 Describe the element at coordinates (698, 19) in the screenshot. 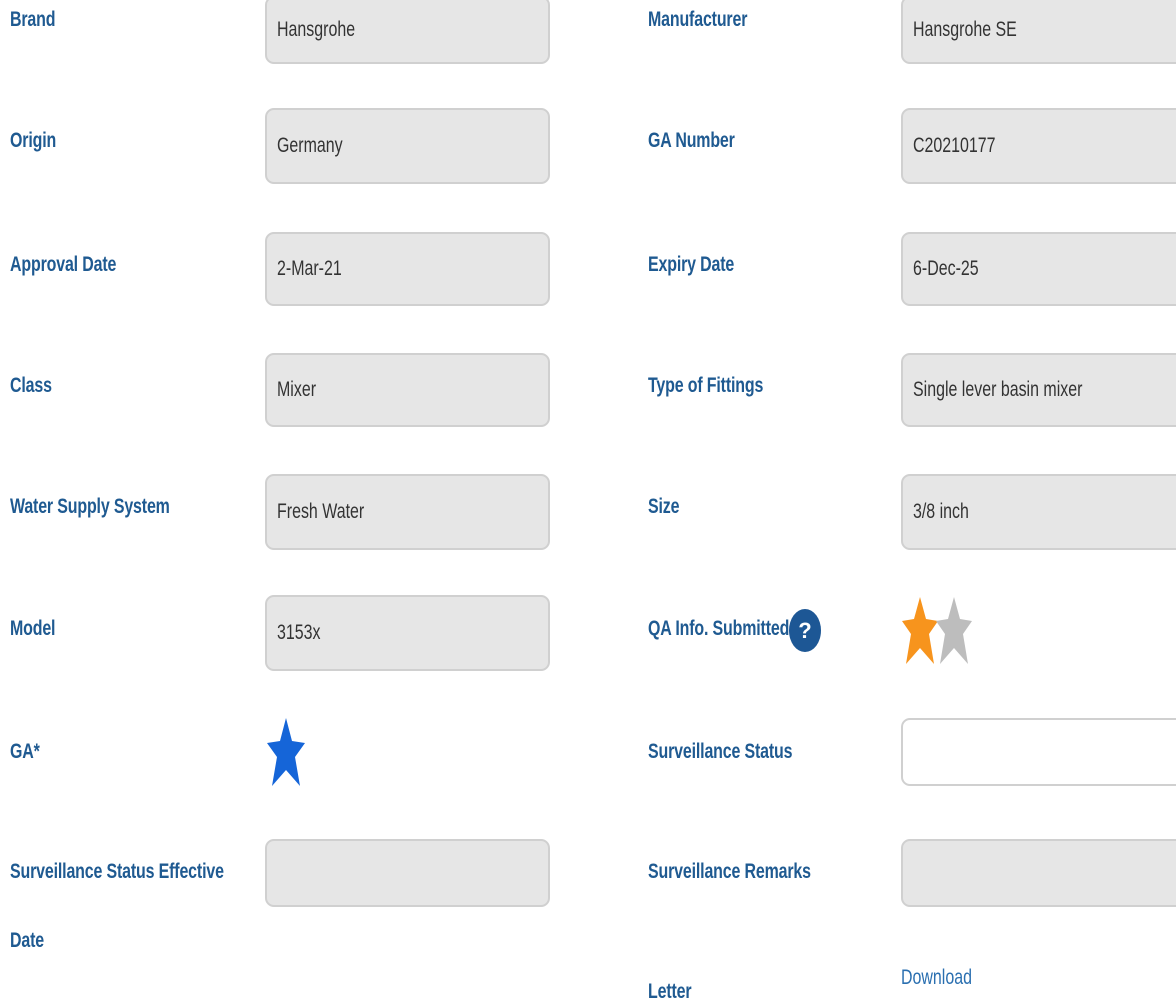

I see `manufacturer-label: Manufacturer` at that location.